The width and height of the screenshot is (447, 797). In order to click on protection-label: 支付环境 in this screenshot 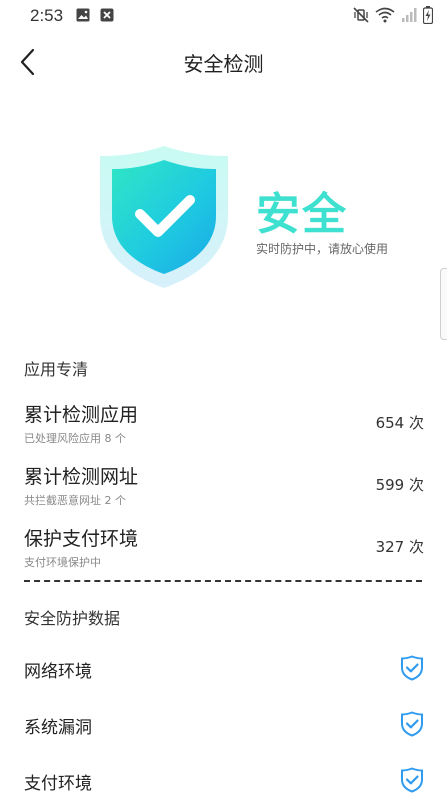, I will do `click(58, 784)`.